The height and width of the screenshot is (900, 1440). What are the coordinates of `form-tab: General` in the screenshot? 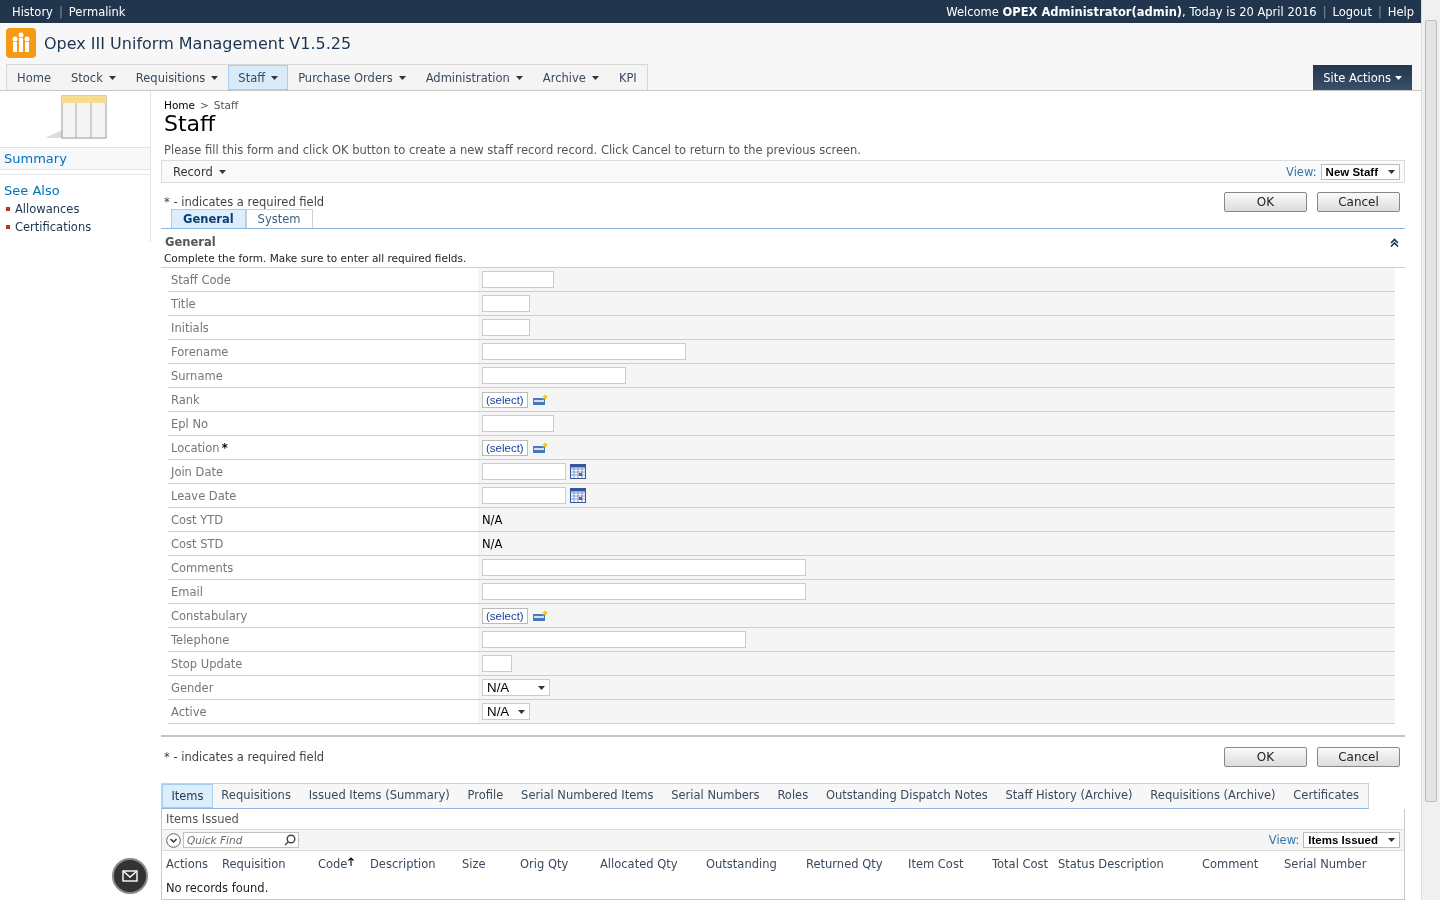 It's located at (208, 218).